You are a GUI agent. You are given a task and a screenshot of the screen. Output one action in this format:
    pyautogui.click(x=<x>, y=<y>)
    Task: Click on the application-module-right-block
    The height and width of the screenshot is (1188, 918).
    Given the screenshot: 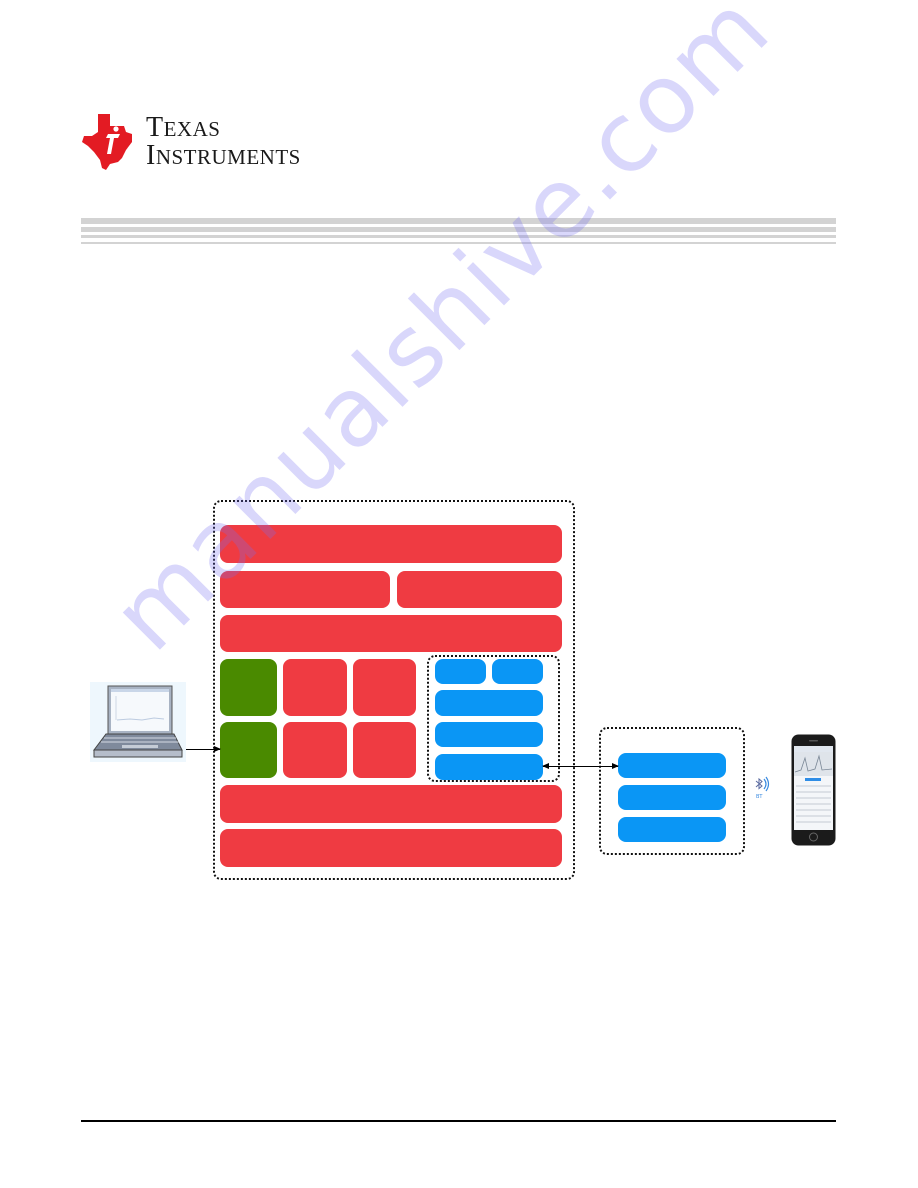 What is the action you would take?
    pyautogui.click(x=479, y=589)
    